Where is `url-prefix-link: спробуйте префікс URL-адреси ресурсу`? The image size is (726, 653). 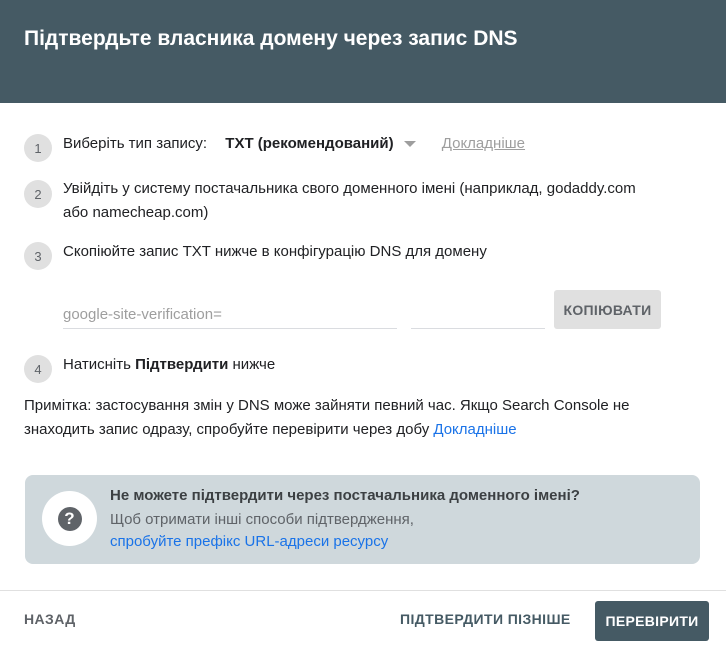 url-prefix-link: спробуйте префікс URL-адреси ресурсу is located at coordinates (249, 541).